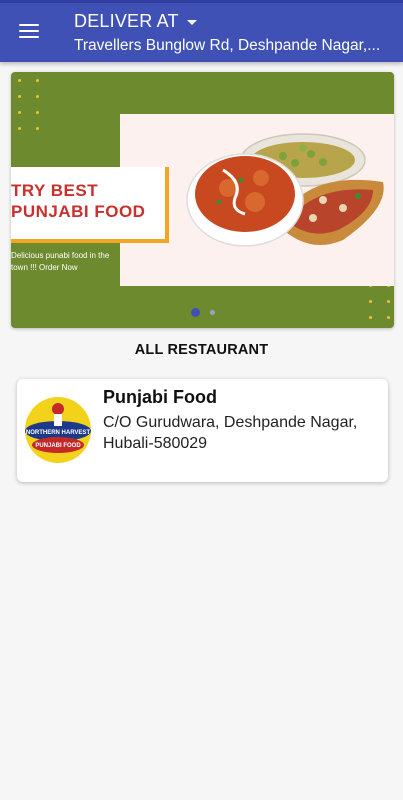 The height and width of the screenshot is (800, 403). I want to click on promo-title: TRY BEST PUNJABI FOOD, so click(78, 201).